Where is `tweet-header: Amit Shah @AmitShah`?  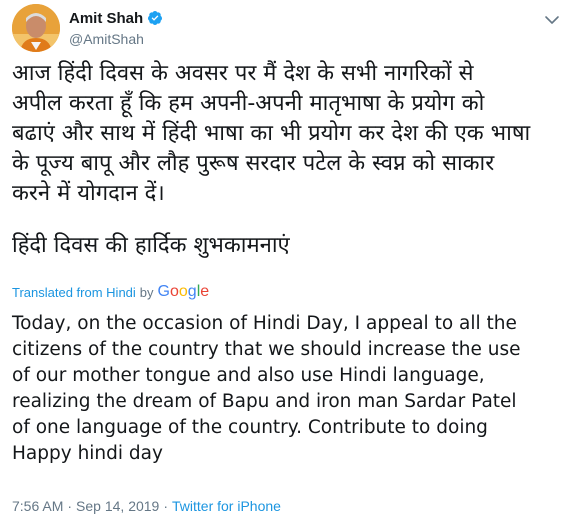
tweet-header: Amit Shah @AmitShah is located at coordinates (288, 29).